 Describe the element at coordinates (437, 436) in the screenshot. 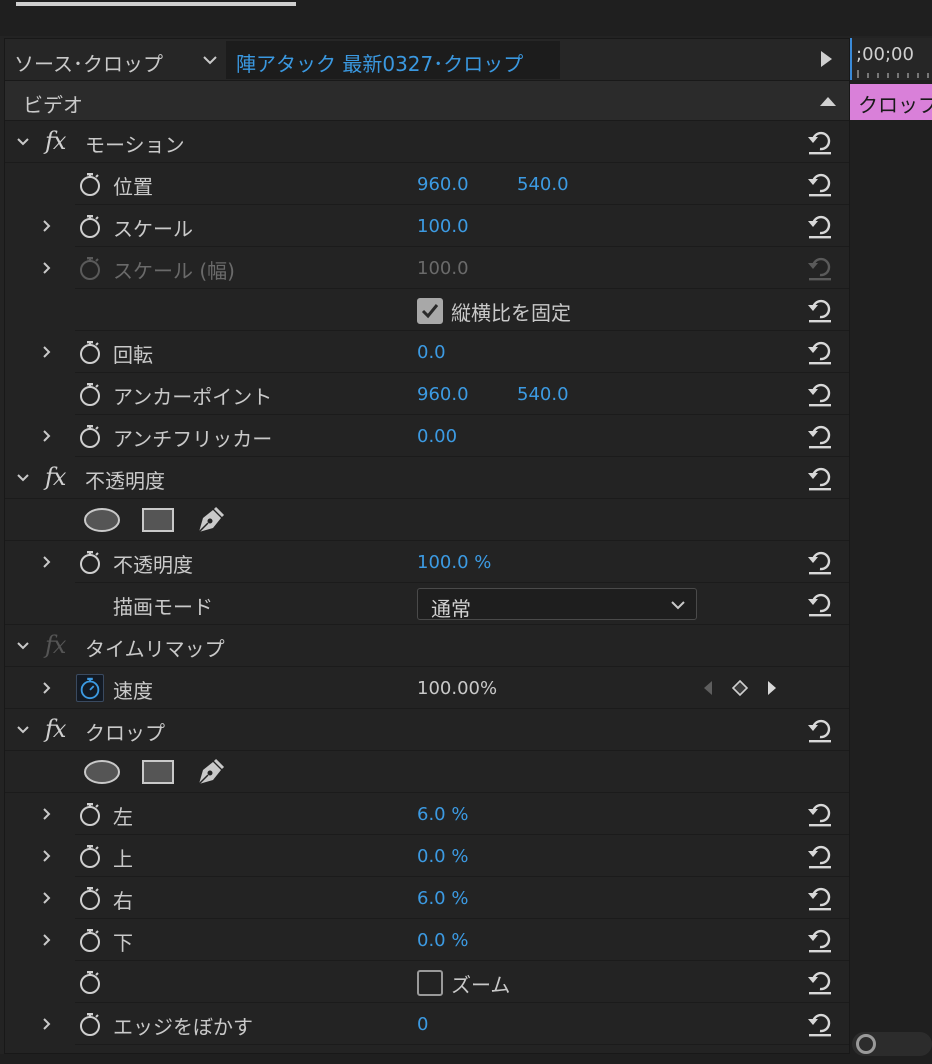

I see `anti-flicker-value: 0.00` at that location.